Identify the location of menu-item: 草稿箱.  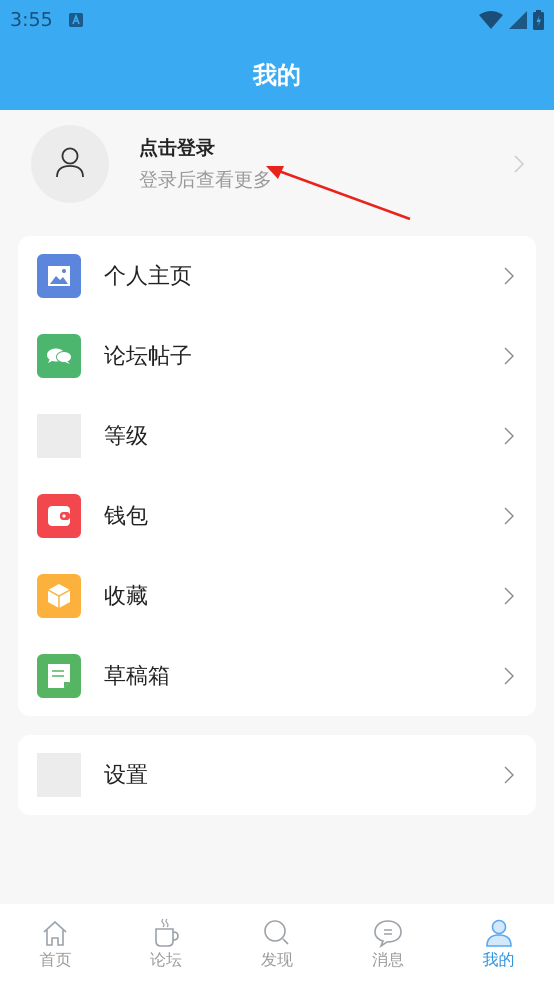
(277, 676).